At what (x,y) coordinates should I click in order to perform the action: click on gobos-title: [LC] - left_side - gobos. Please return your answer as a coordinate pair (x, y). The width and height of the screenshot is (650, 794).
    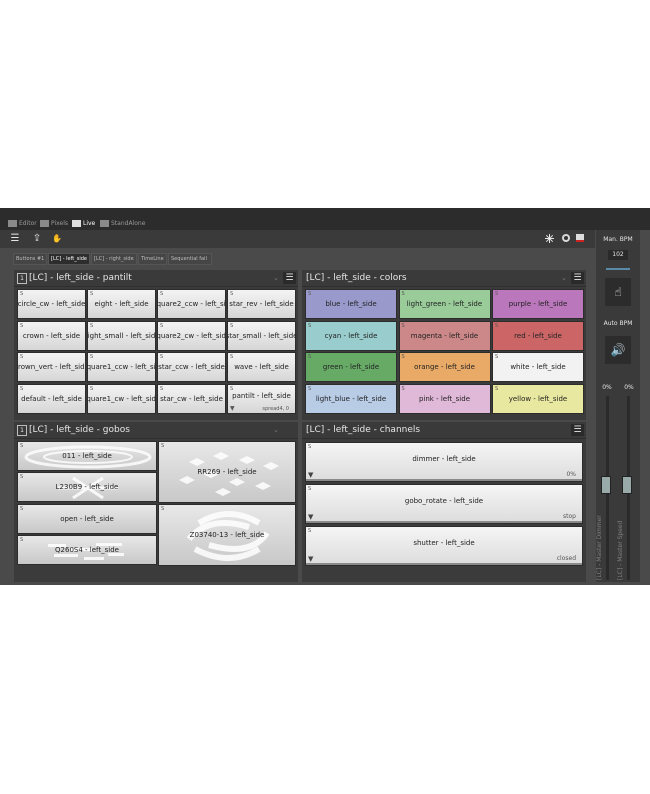
    Looking at the image, I should click on (79, 430).